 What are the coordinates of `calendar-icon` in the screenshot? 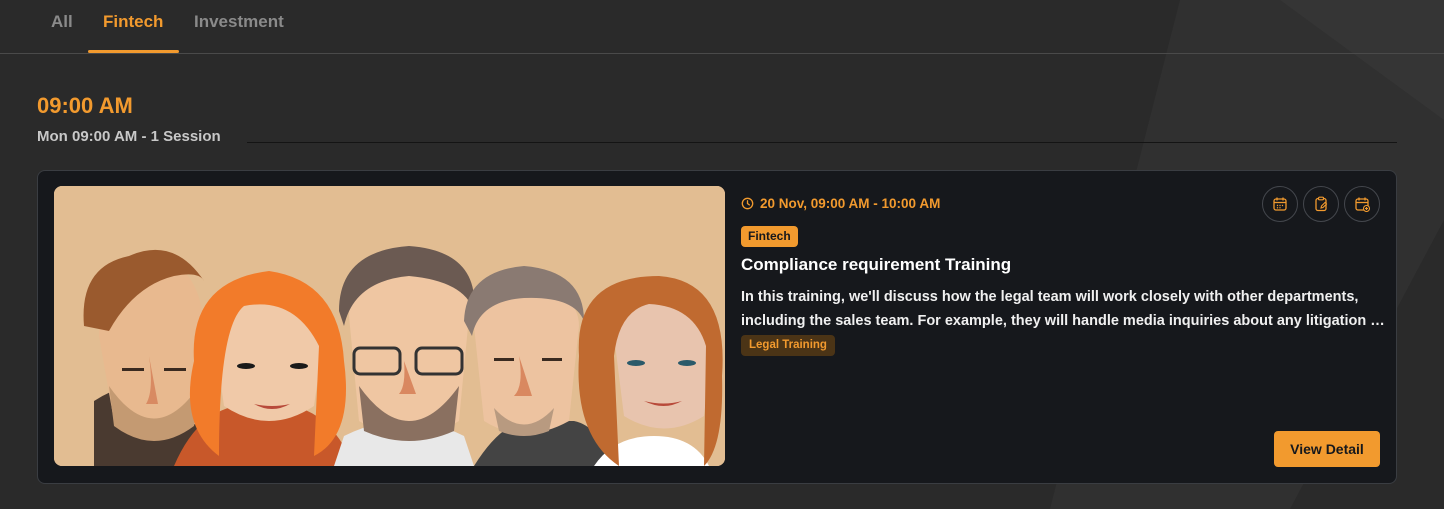 It's located at (1280, 204).